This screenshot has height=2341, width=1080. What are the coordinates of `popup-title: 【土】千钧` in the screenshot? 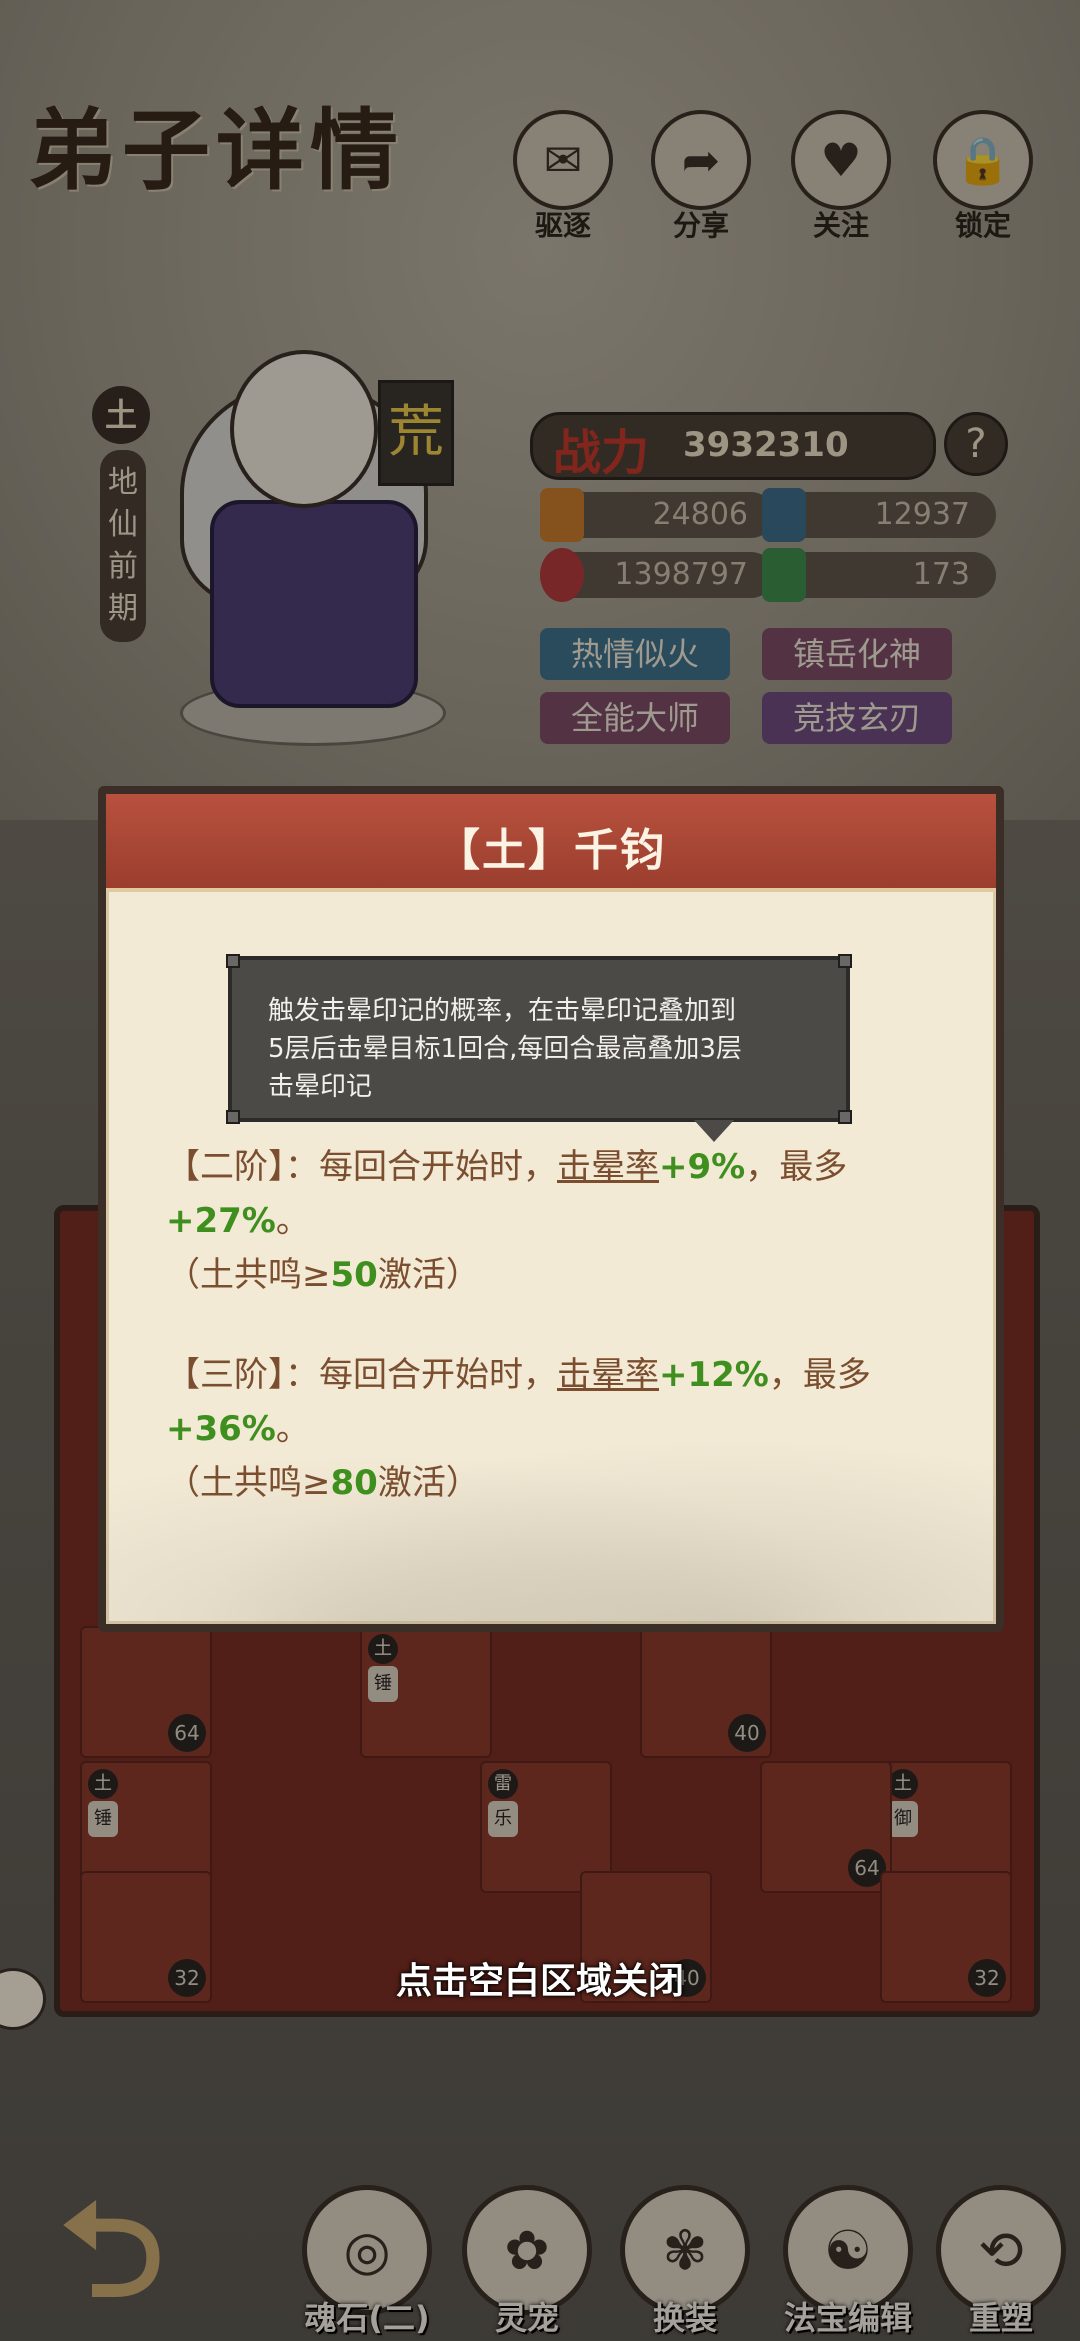 It's located at (551, 850).